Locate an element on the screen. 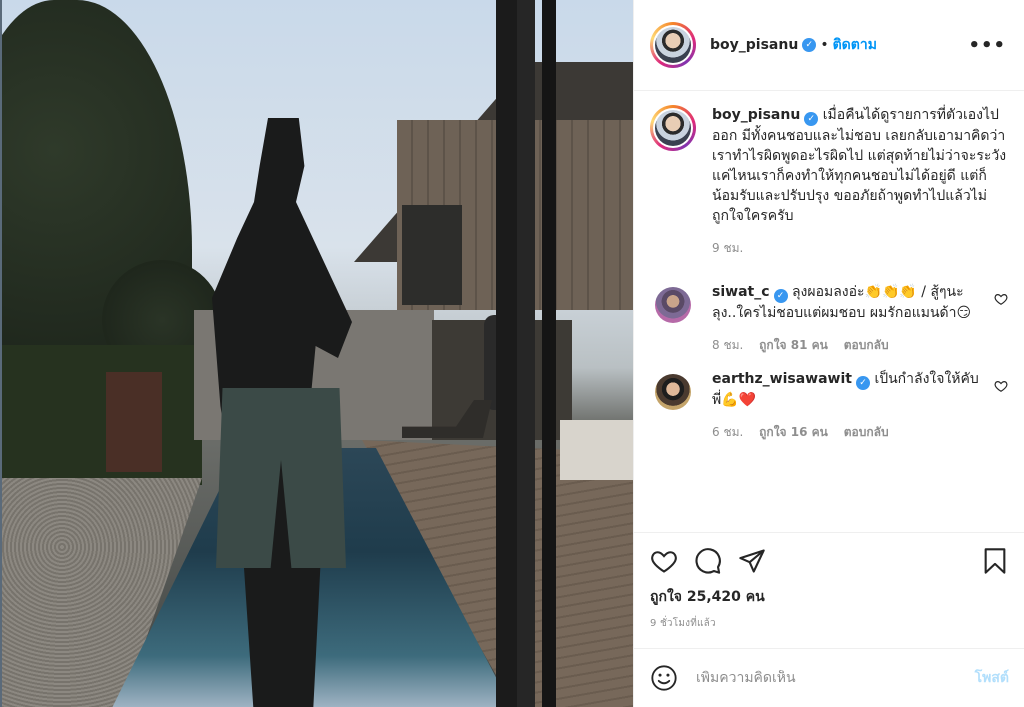 The image size is (1024, 707). post-like-count: ถูกใจ 25,420 คน is located at coordinates (829, 597).